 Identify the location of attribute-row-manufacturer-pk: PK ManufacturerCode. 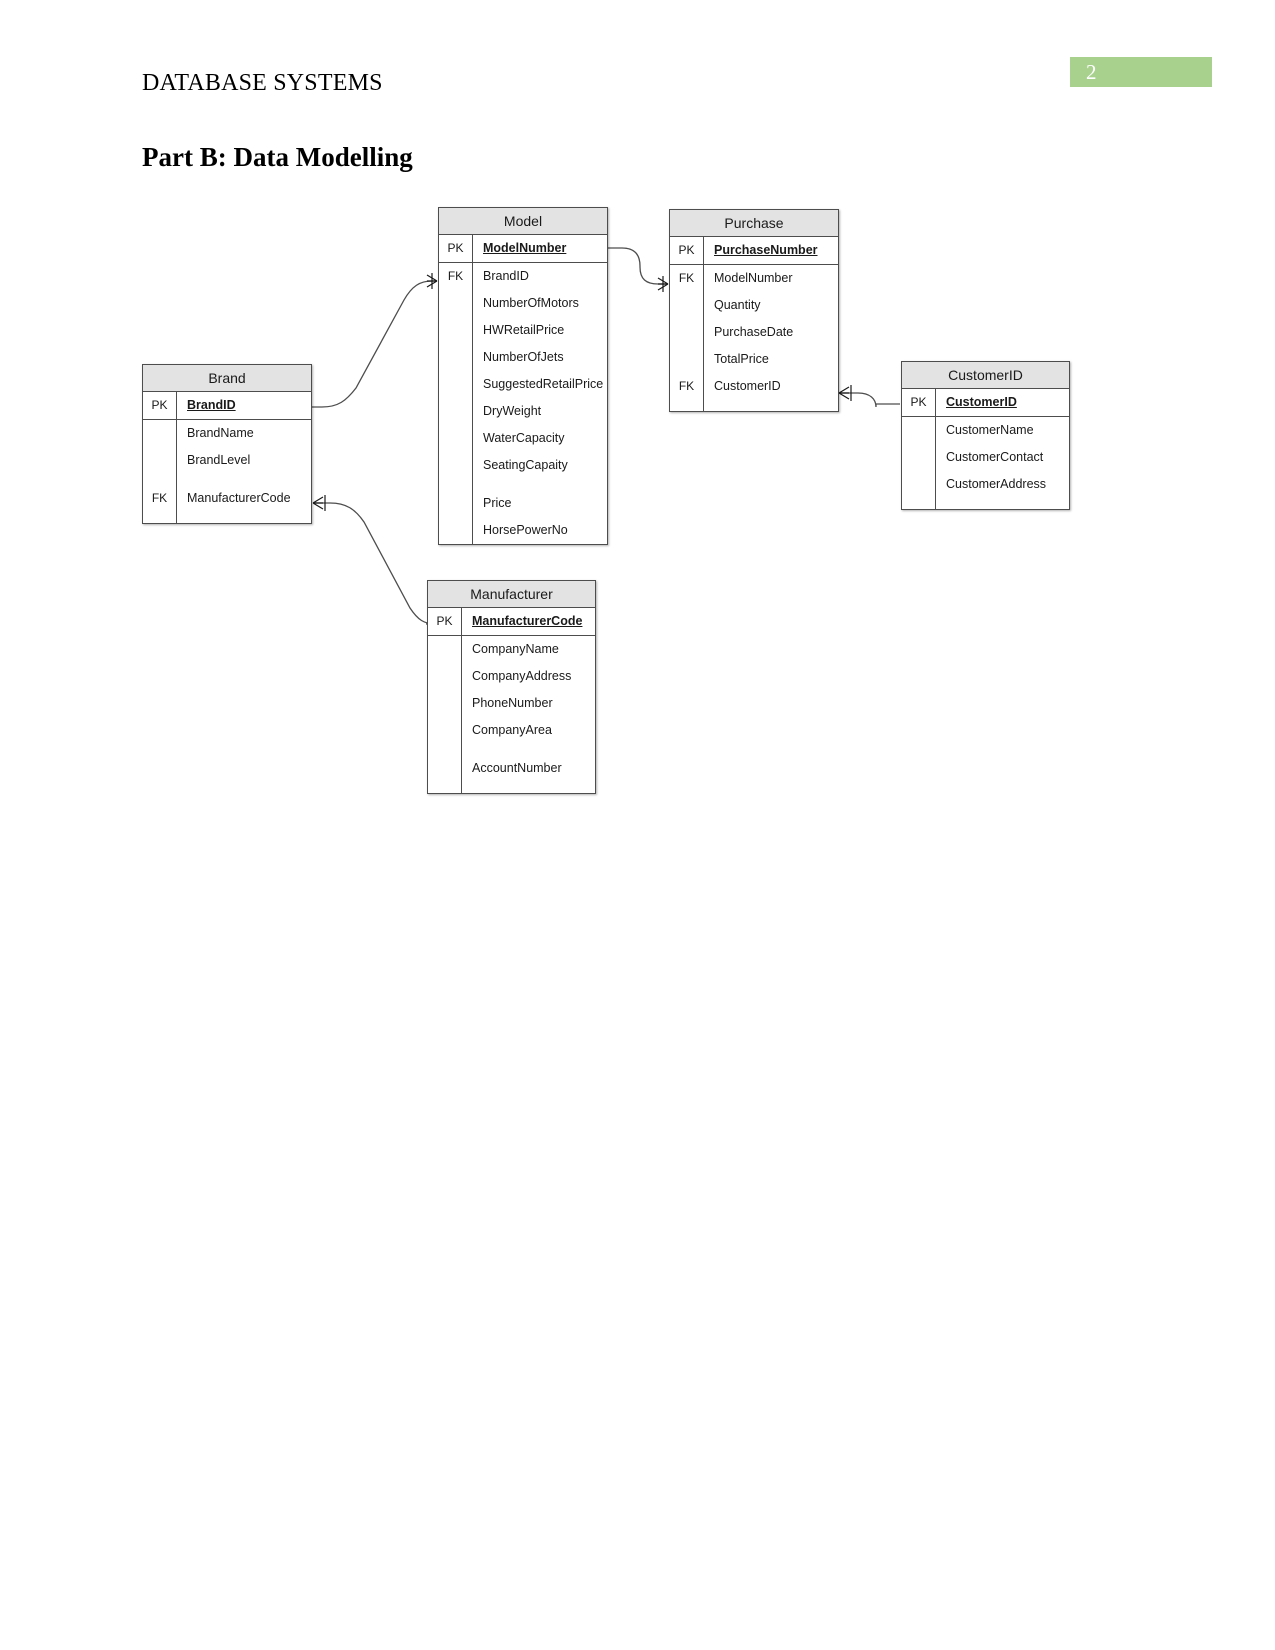
(511, 621).